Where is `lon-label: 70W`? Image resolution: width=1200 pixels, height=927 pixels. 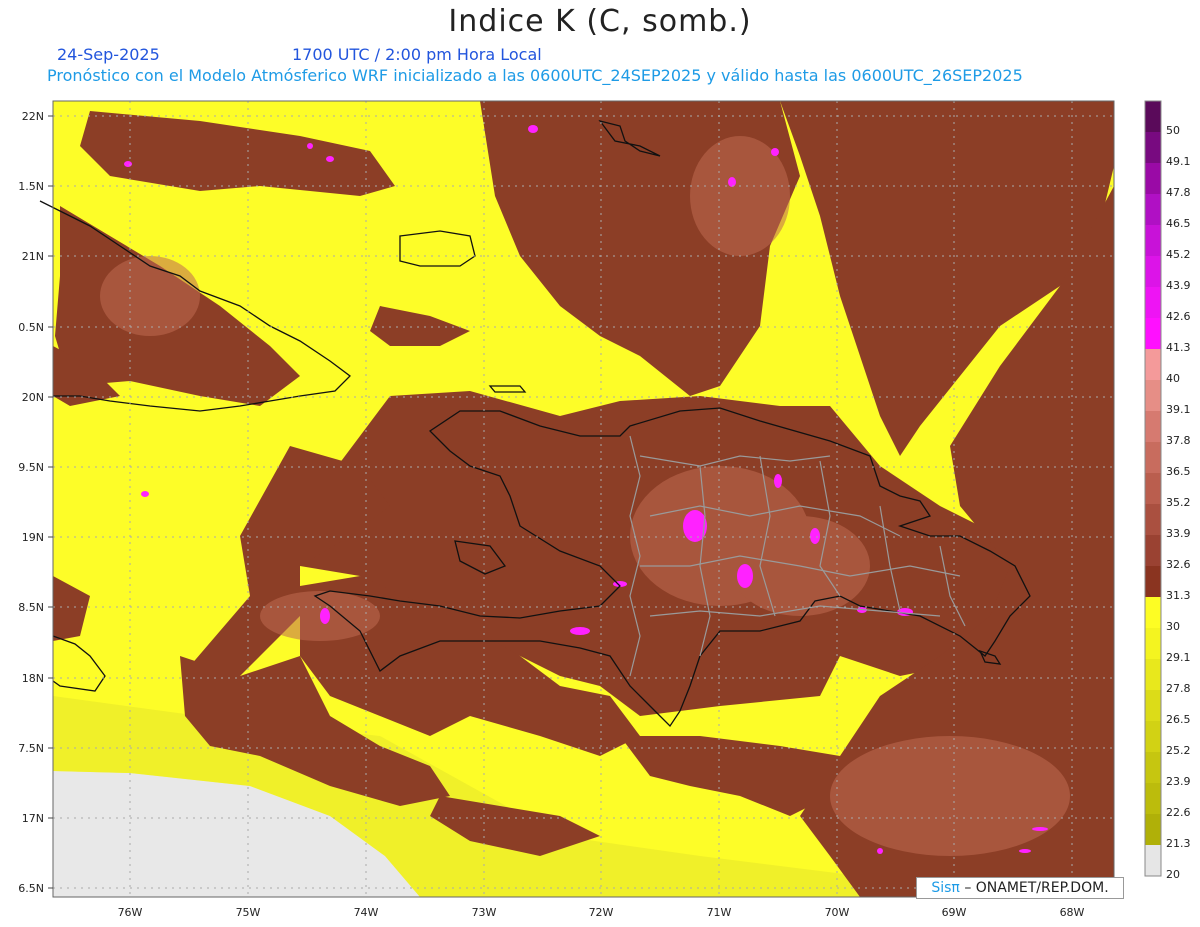 lon-label: 70W is located at coordinates (837, 912).